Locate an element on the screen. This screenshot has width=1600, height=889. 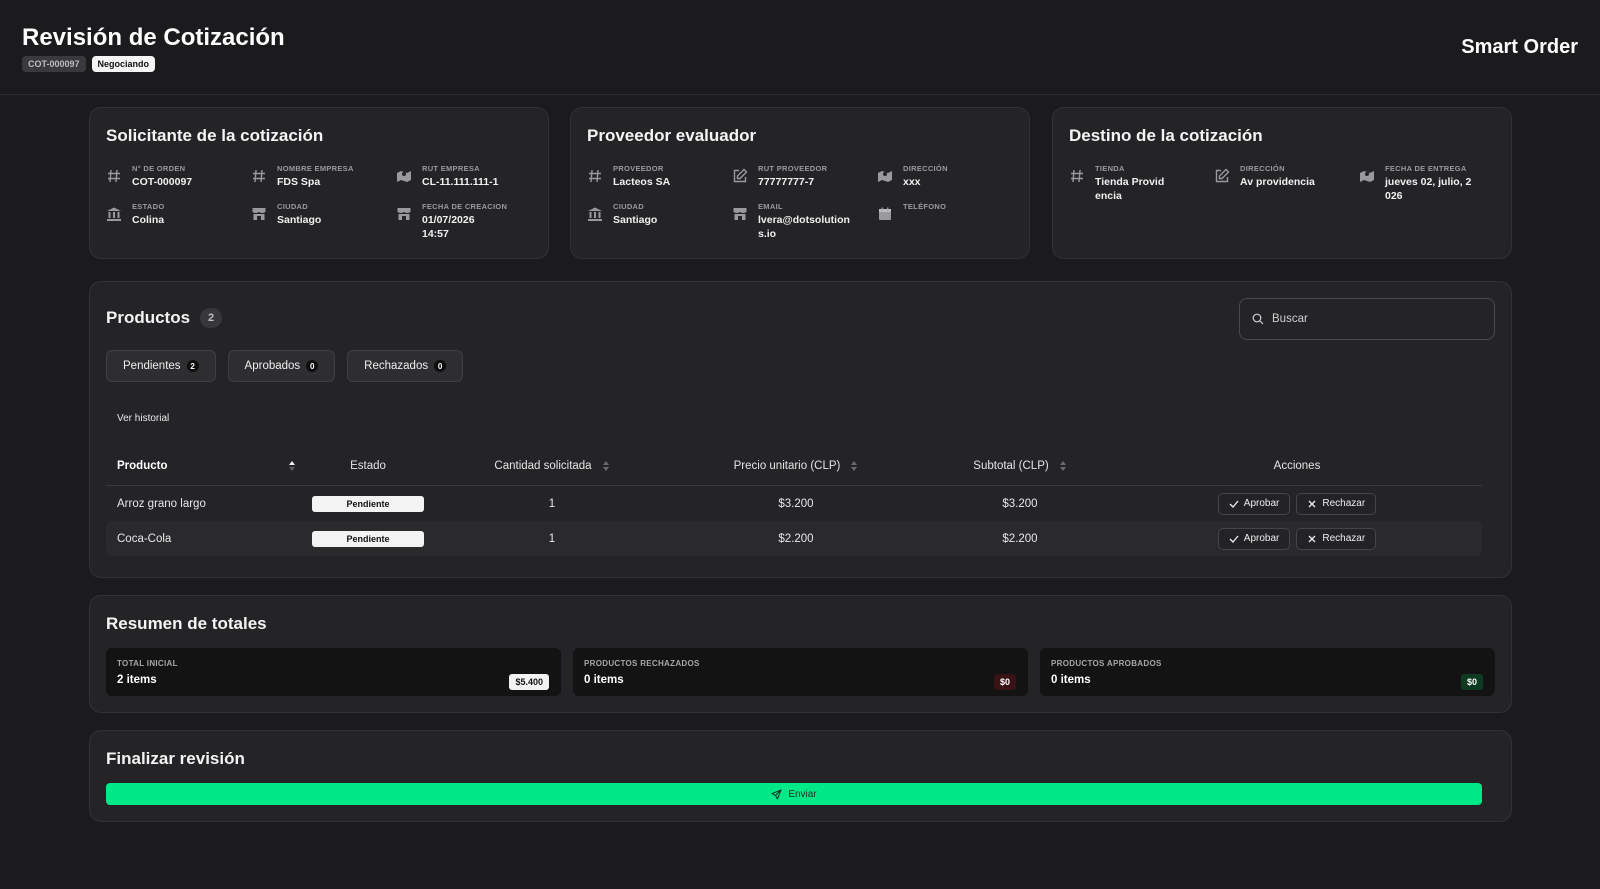
column-precio: Precio unitario (CLP) is located at coordinates (796, 466).